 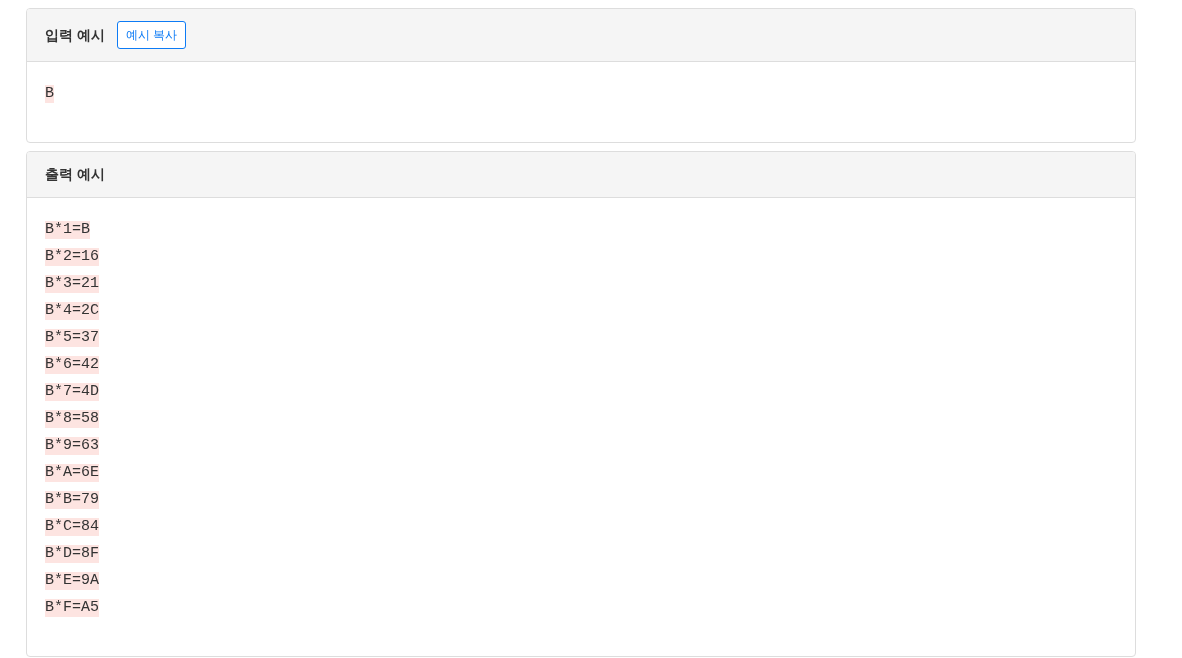 I want to click on panel-title: 입력 예시, so click(x=75, y=35).